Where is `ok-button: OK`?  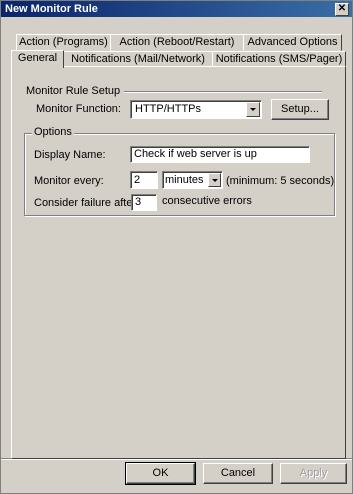
ok-button: OK is located at coordinates (160, 473).